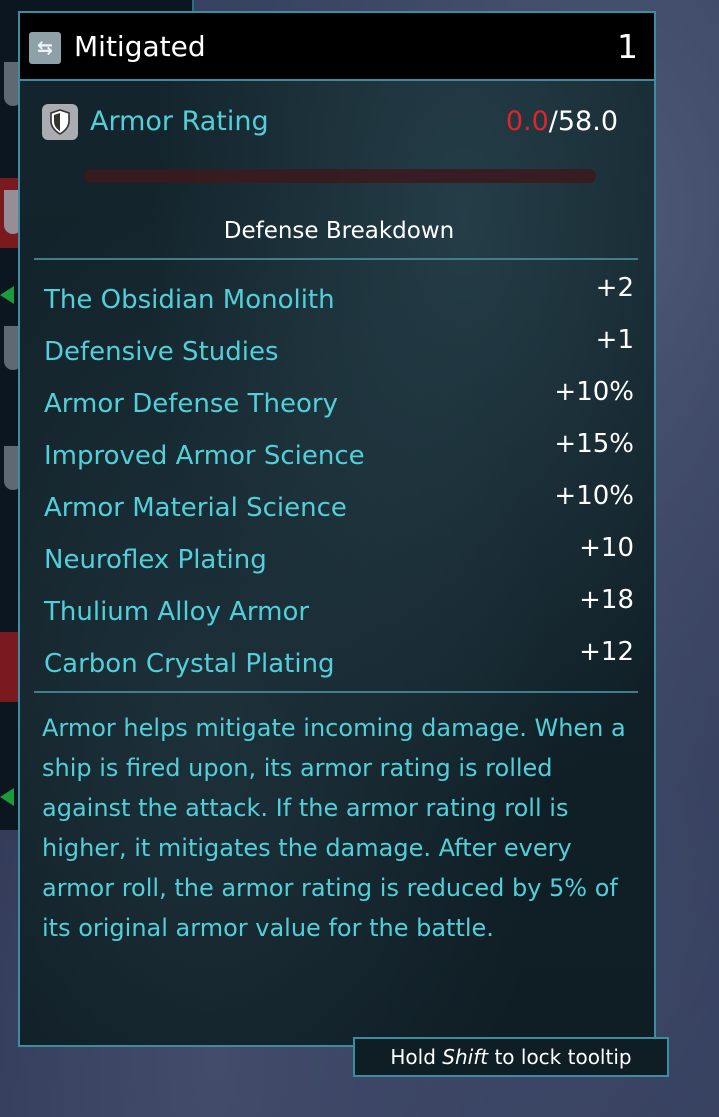 The width and height of the screenshot is (719, 1117). What do you see at coordinates (339, 399) in the screenshot?
I see `breakdown-row: Armor Defense Theory +10%` at bounding box center [339, 399].